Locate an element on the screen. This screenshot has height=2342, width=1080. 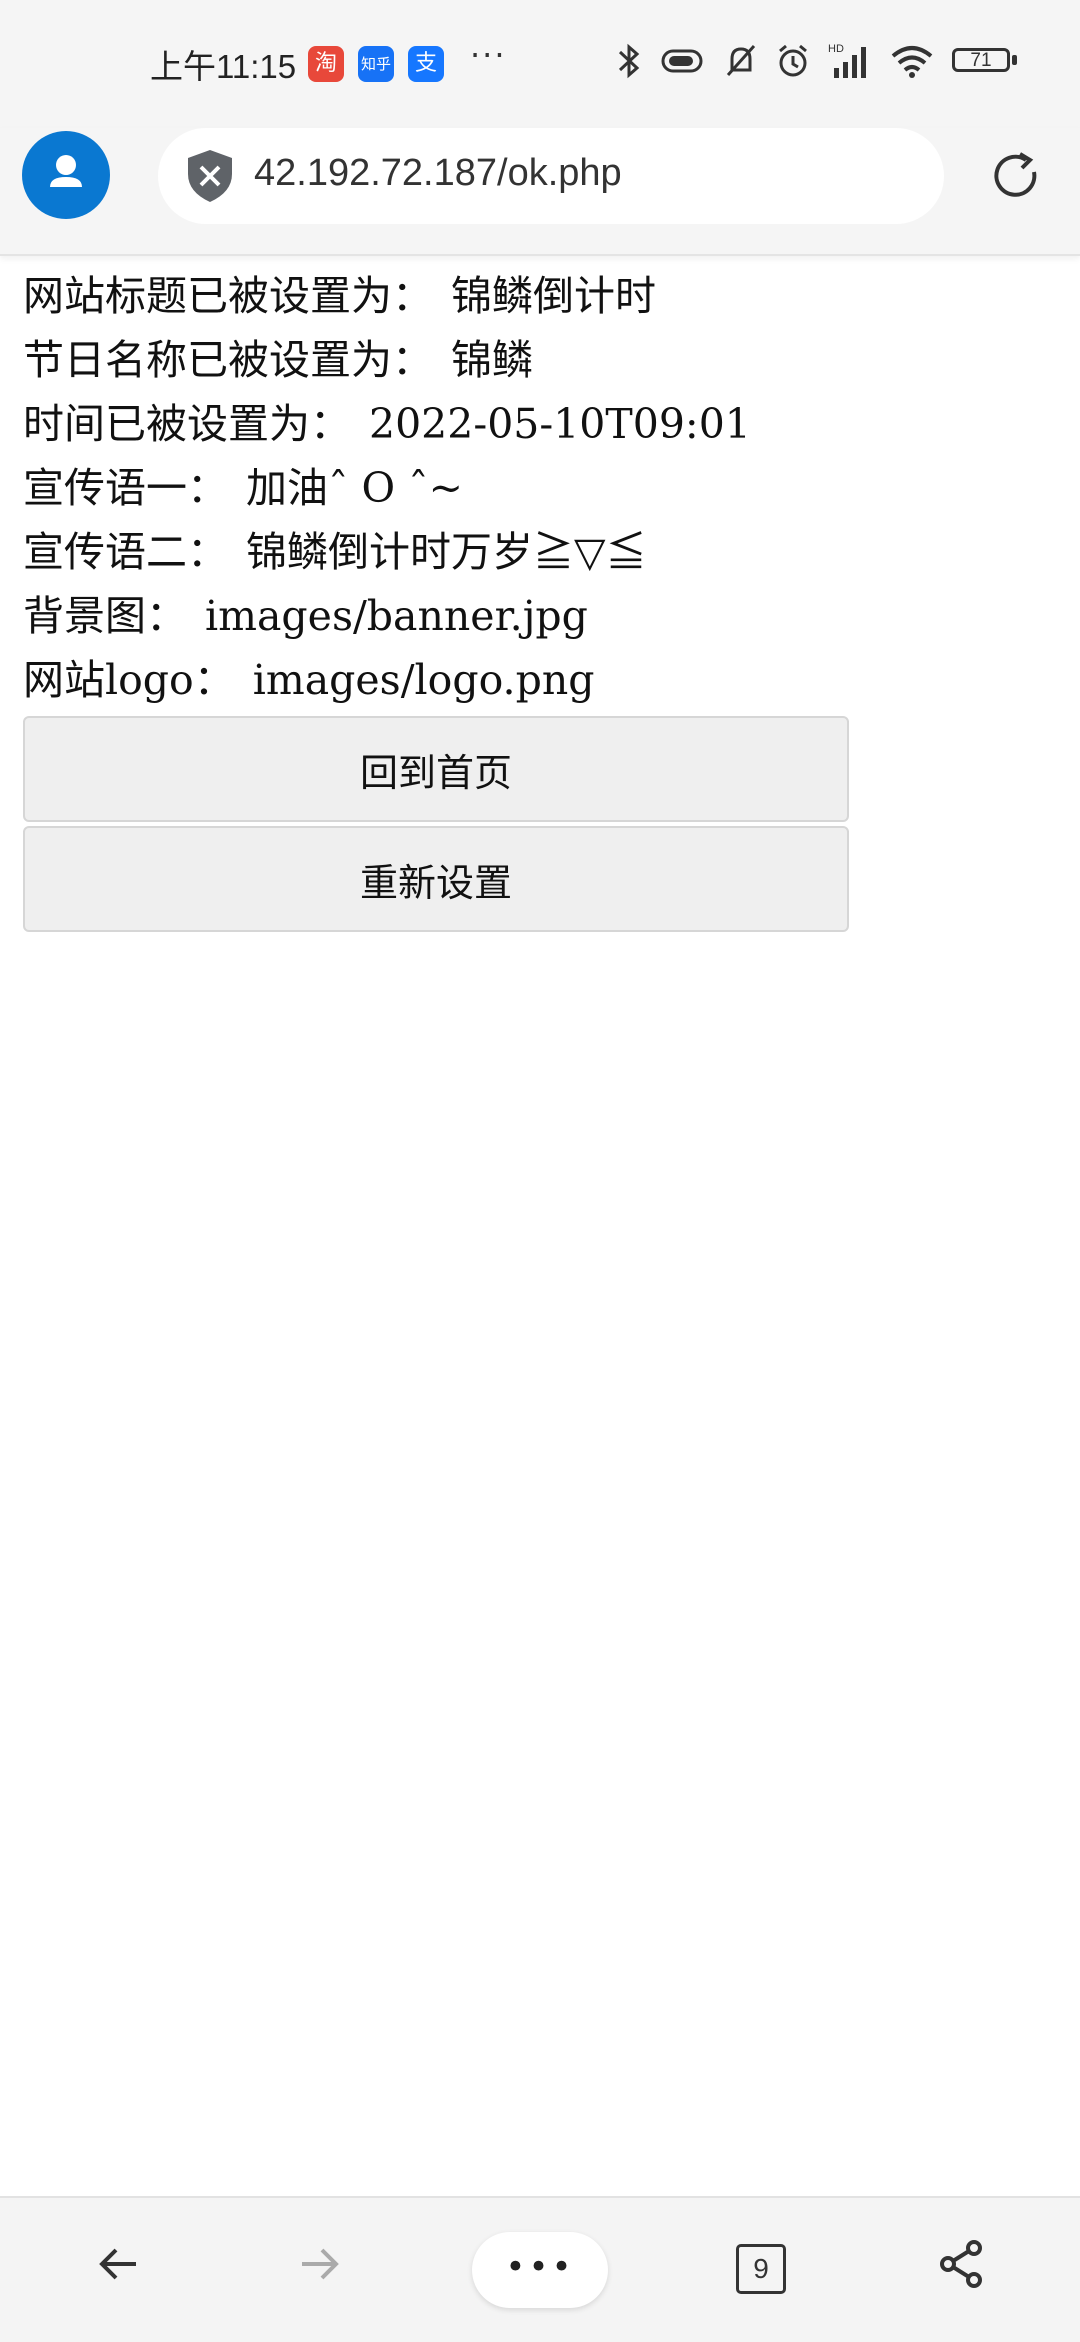
holiday-name-line: 节日名称已被设置为： 锦鳞 is located at coordinates (543, 360).